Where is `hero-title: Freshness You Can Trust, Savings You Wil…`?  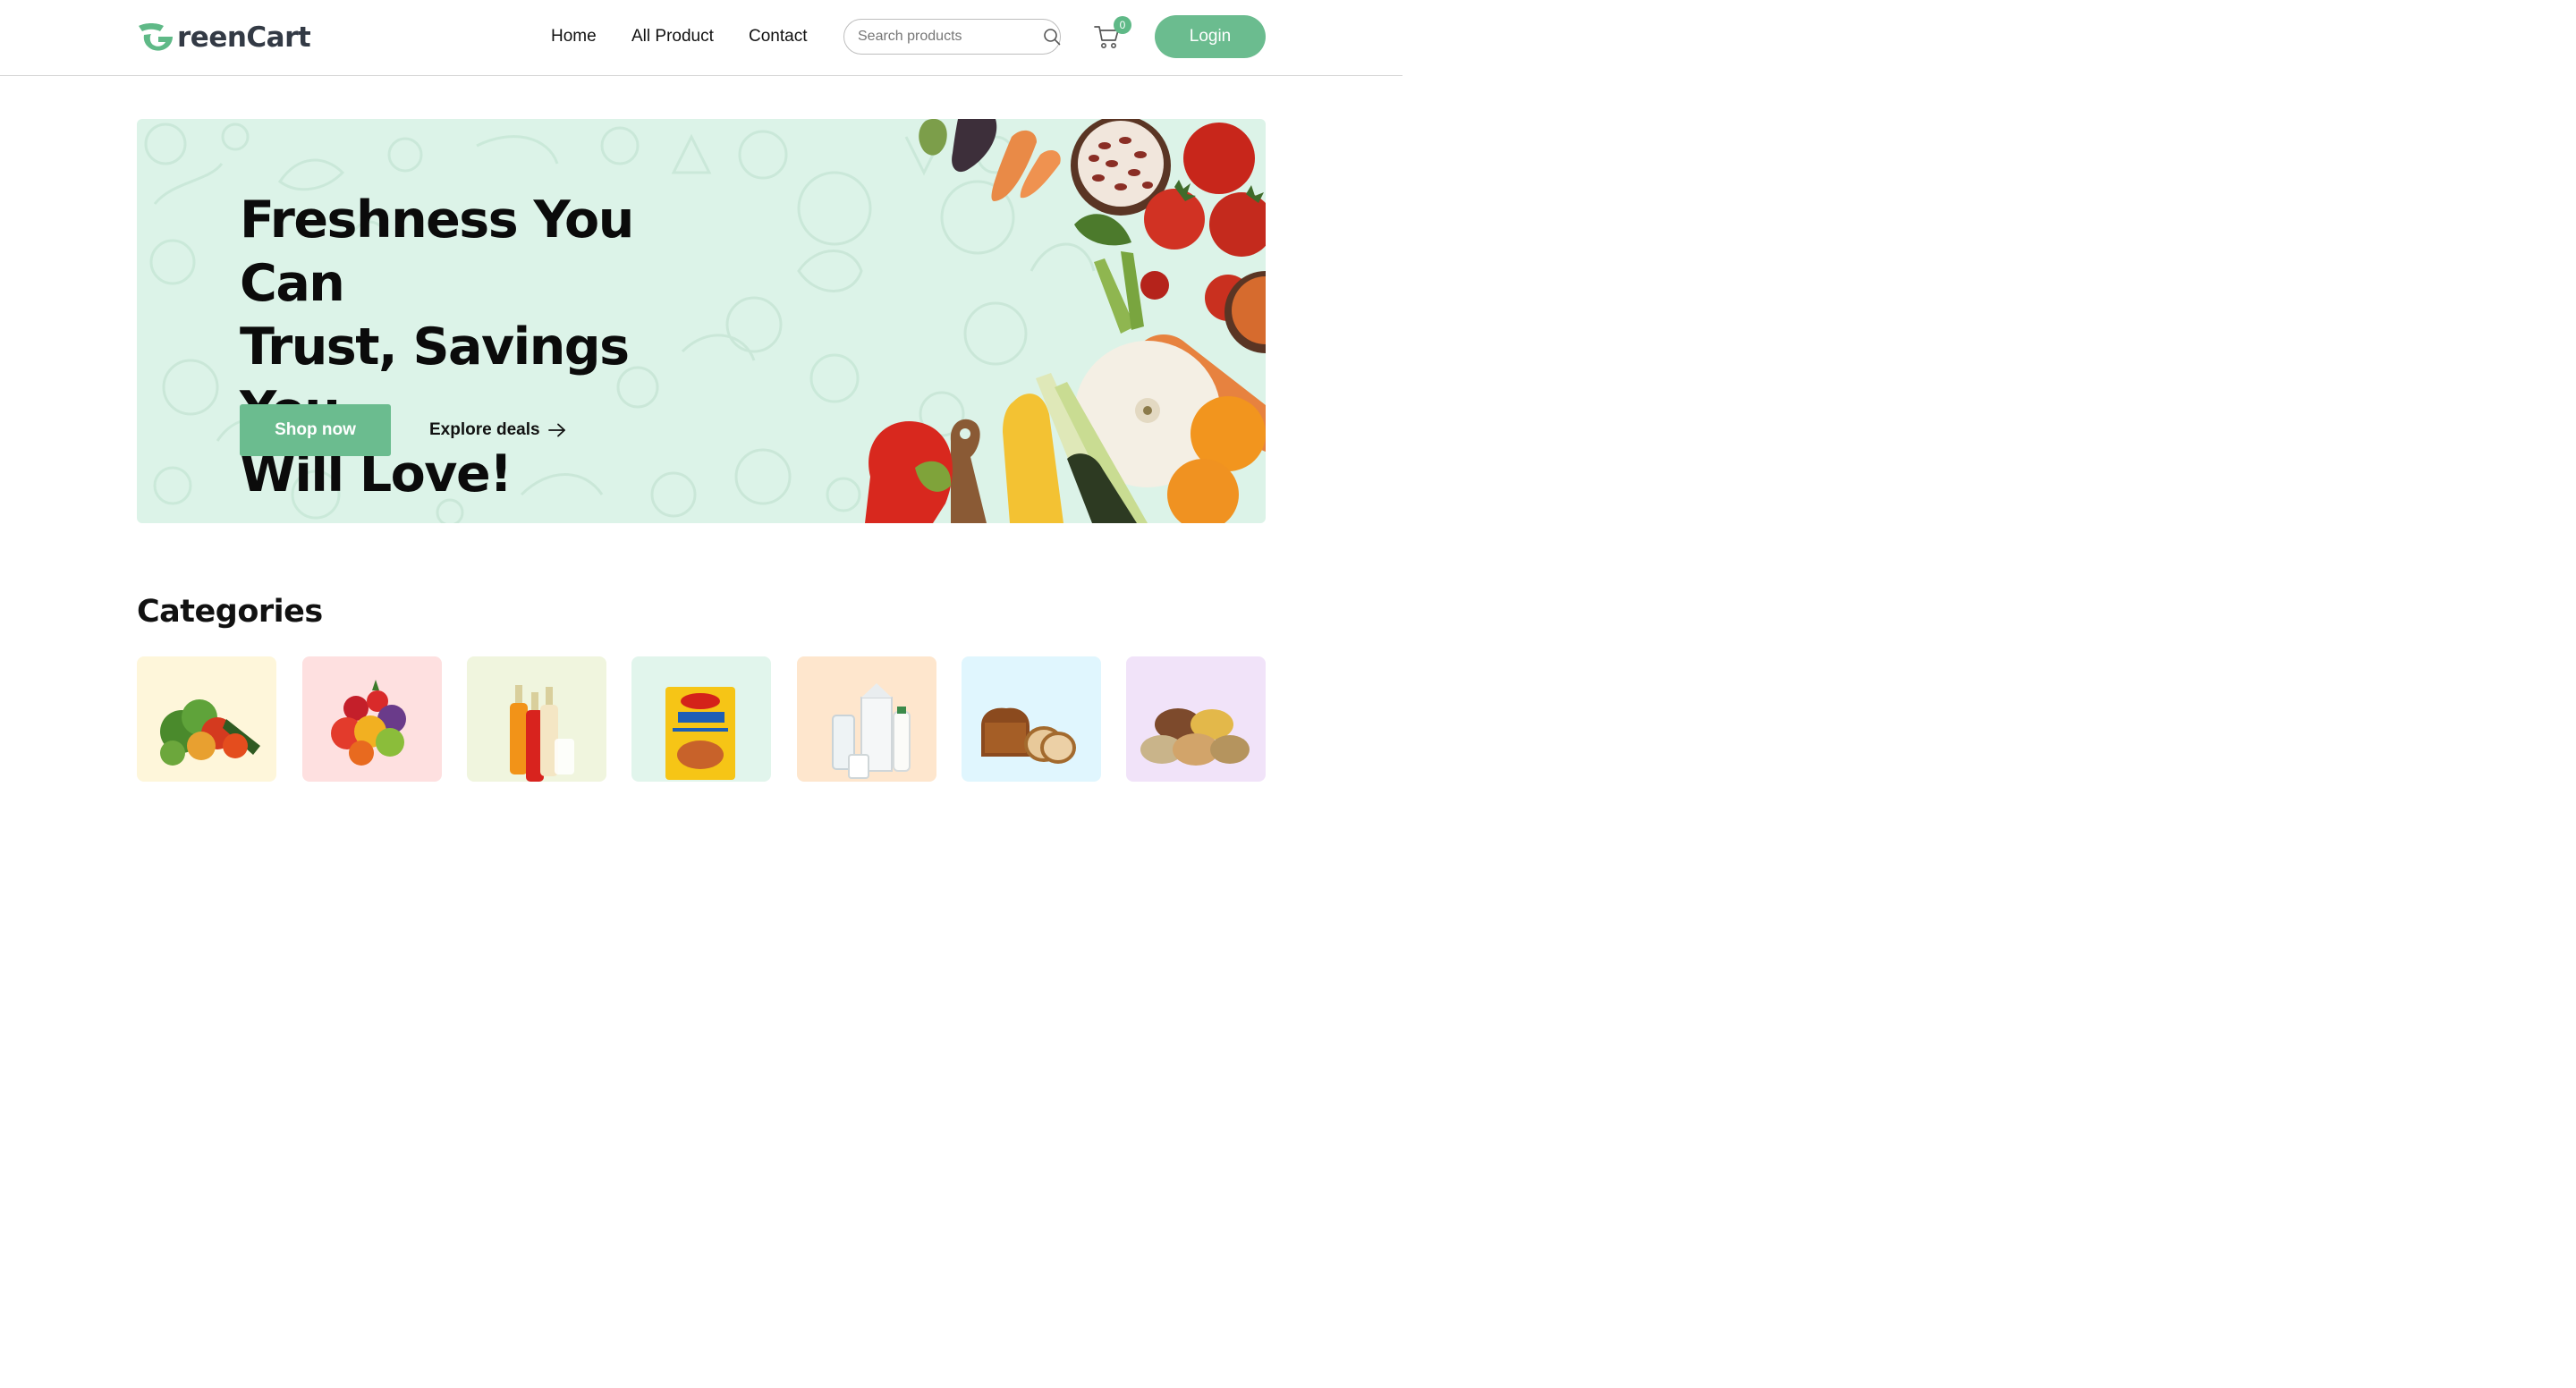 hero-title: Freshness You Can Trust, Savings You Wil… is located at coordinates (490, 347).